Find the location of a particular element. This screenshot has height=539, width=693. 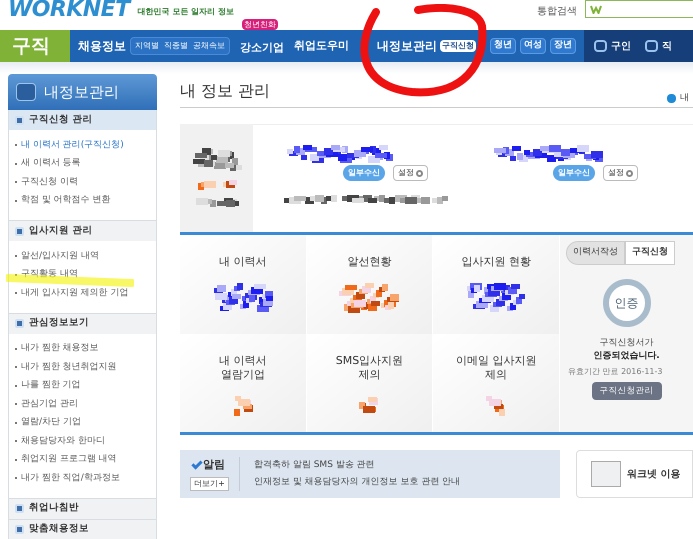

sidebar-section-header: 관심정보보기 is located at coordinates (82, 324).